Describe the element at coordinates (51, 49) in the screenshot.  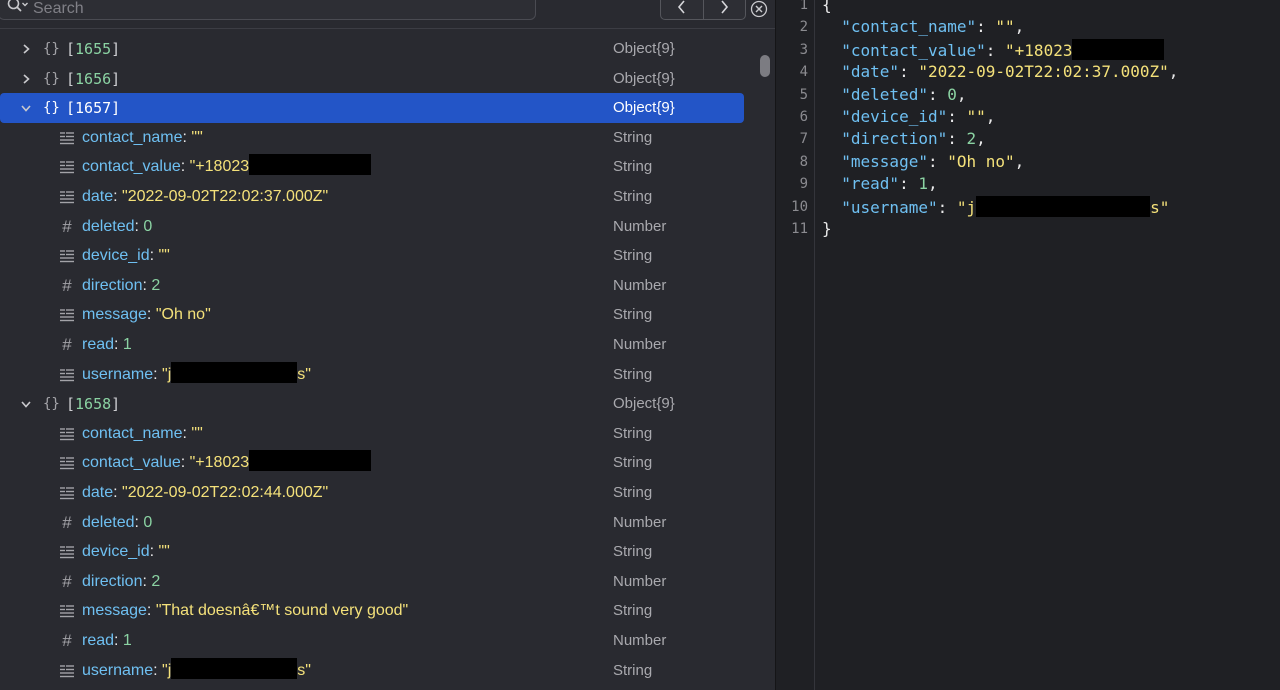
I see `braces-icon: {}` at that location.